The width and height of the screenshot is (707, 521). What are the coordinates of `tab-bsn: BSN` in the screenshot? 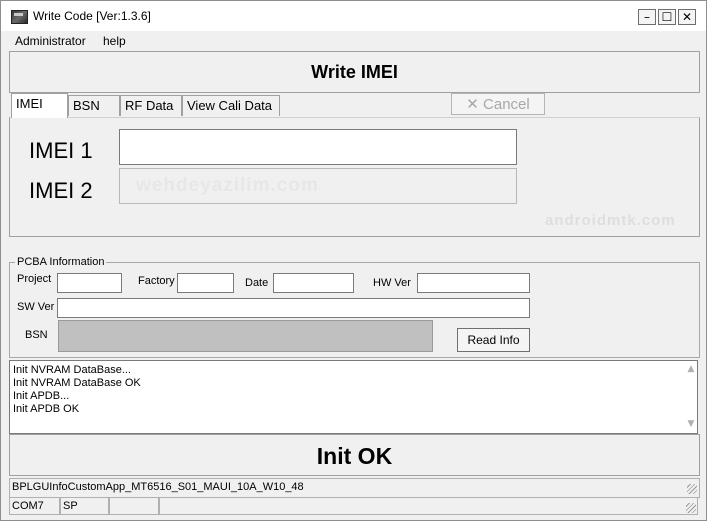 It's located at (94, 105).